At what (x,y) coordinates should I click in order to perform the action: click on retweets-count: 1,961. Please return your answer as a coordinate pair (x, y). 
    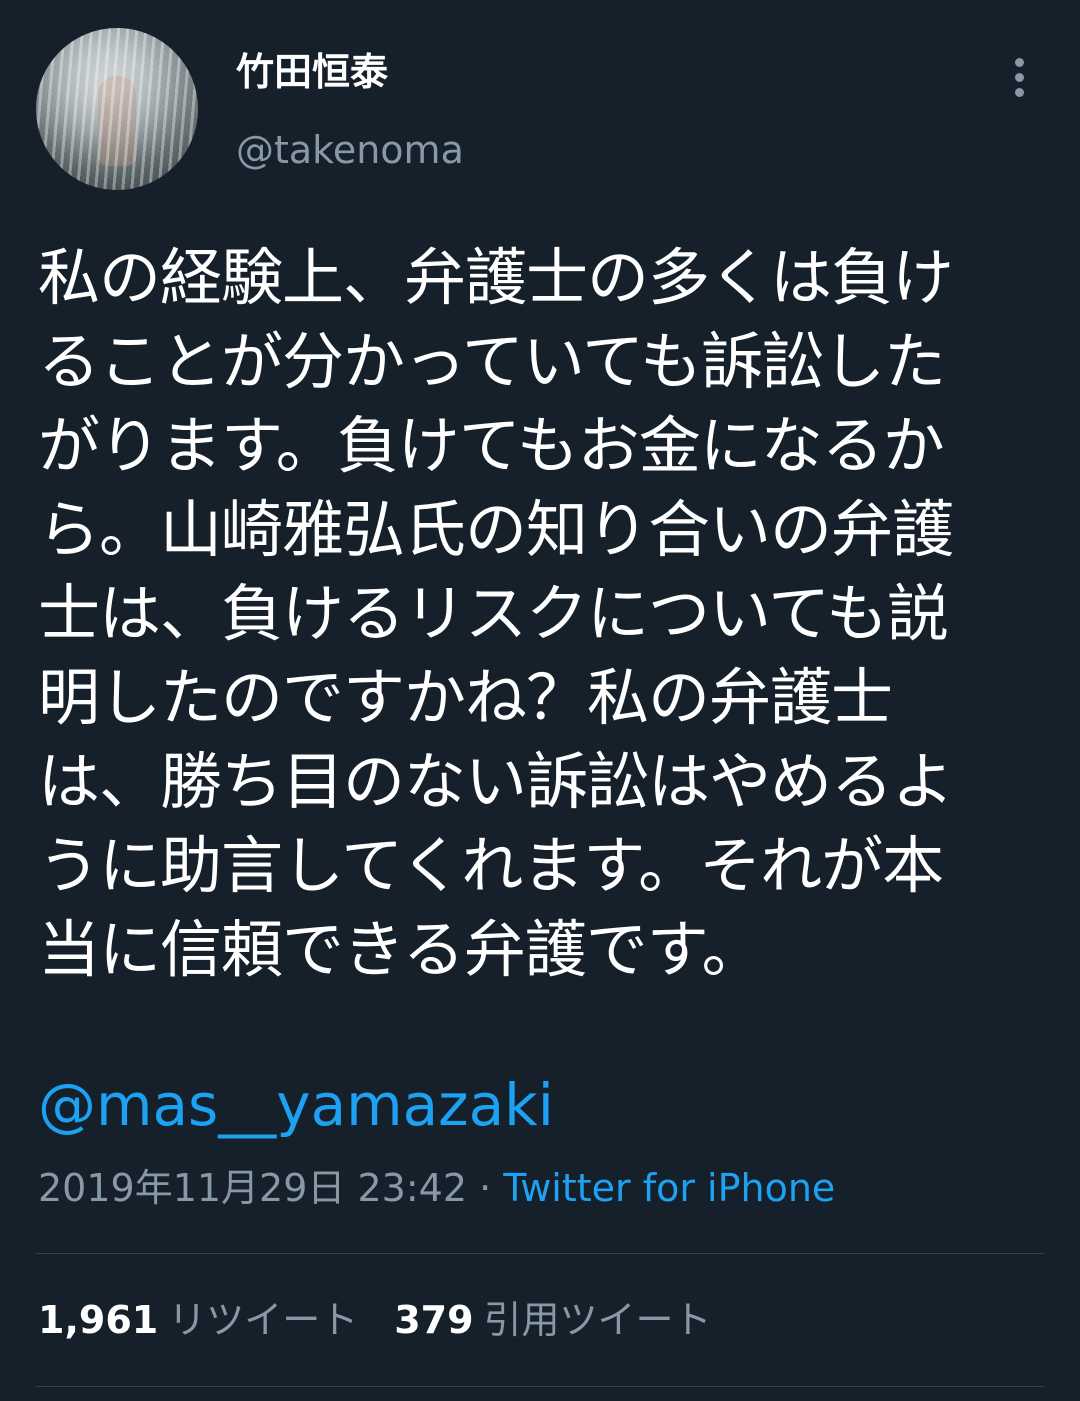
    Looking at the image, I should click on (98, 1320).